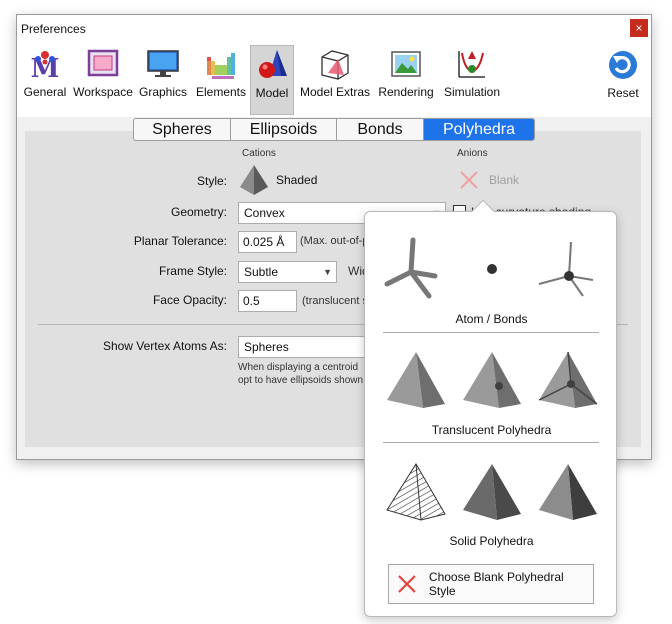 This screenshot has height=624, width=672. What do you see at coordinates (273, 64) in the screenshot?
I see `model-icon` at bounding box center [273, 64].